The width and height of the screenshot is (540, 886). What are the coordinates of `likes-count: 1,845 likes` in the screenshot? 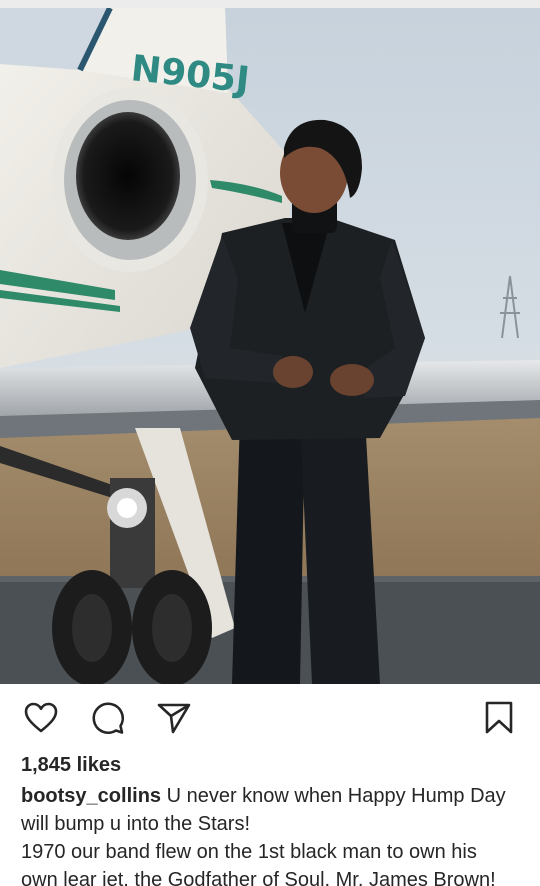 It's located at (71, 765).